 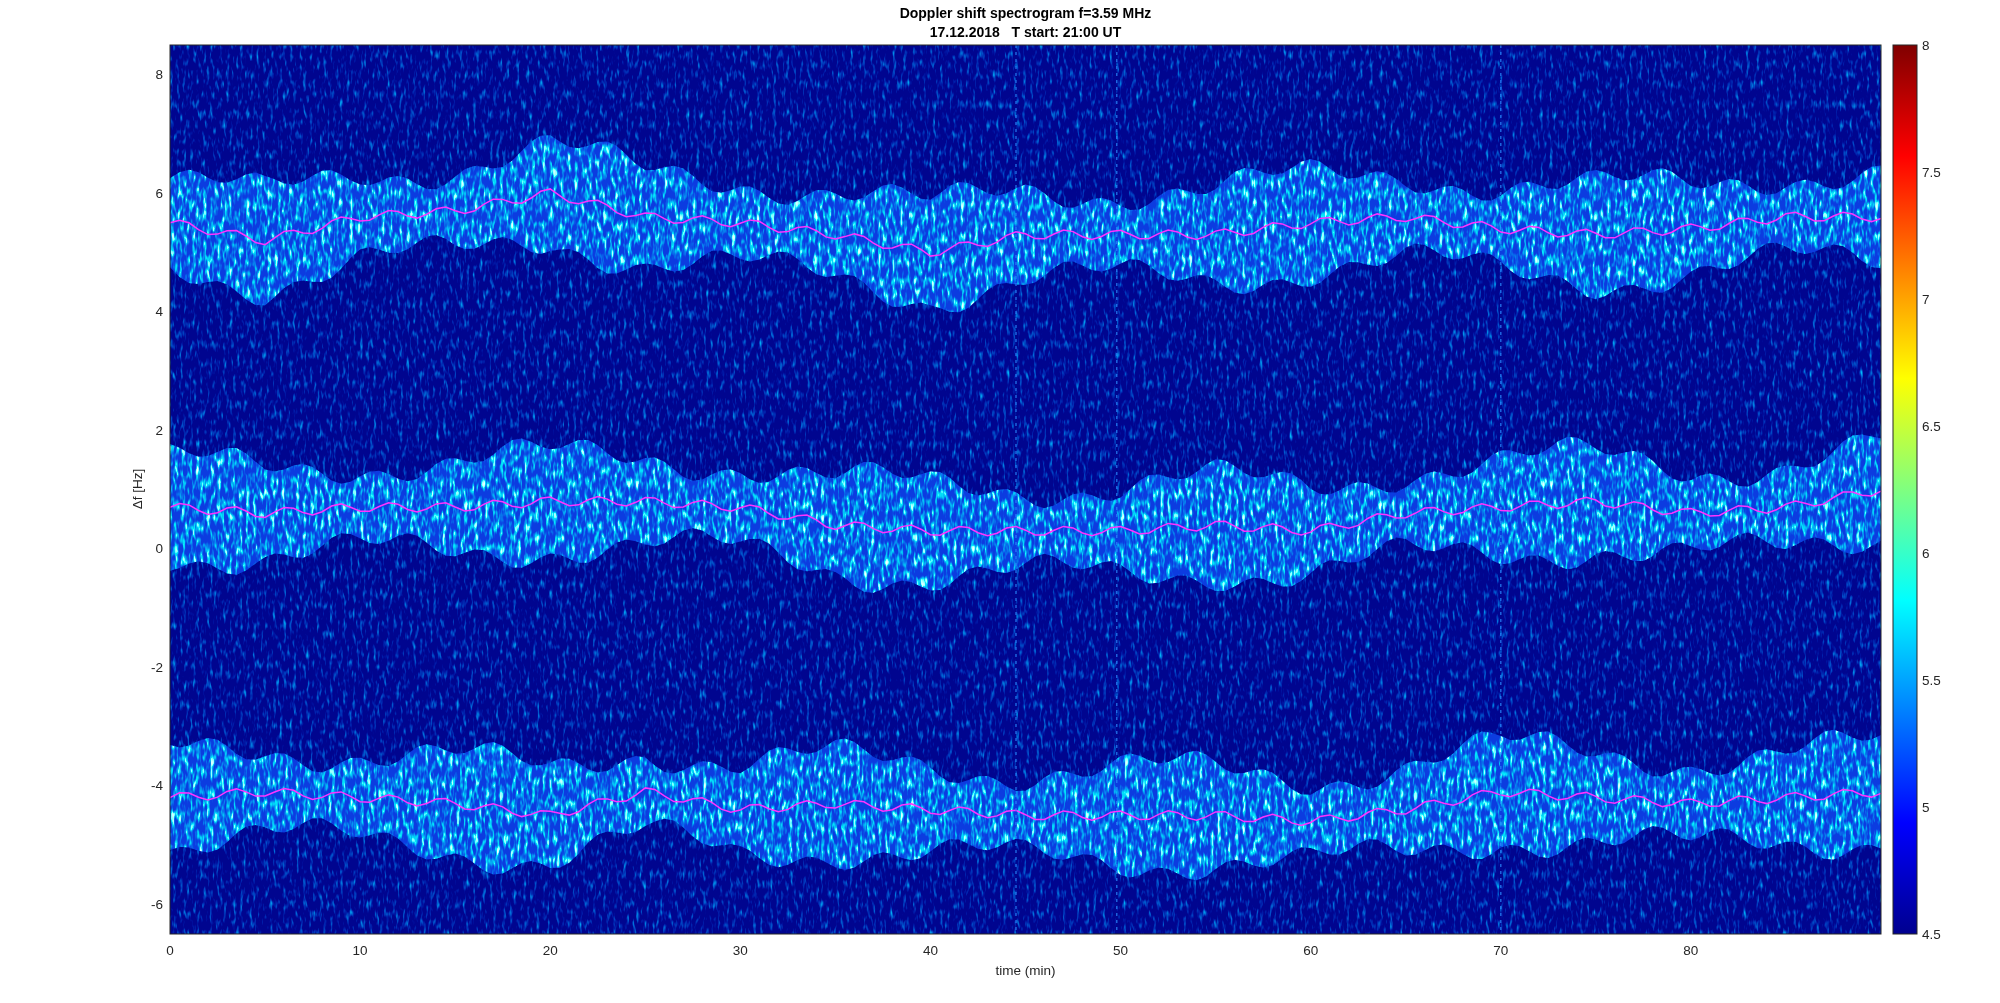 I want to click on colorbar-tick-label: 7.5, so click(x=1931, y=172).